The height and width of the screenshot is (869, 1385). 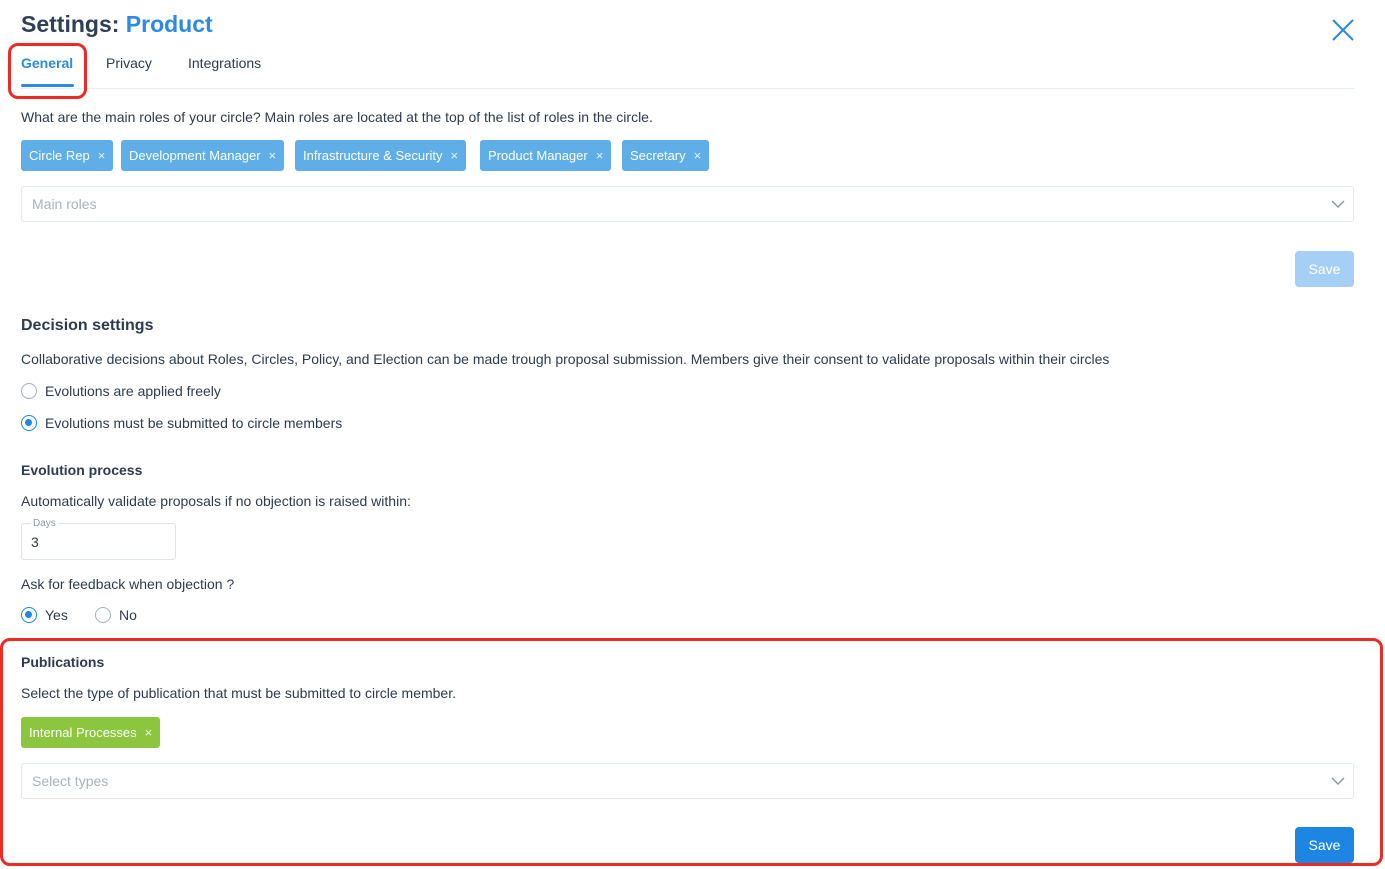 What do you see at coordinates (35, 542) in the screenshot?
I see `days-field-value: 3` at bounding box center [35, 542].